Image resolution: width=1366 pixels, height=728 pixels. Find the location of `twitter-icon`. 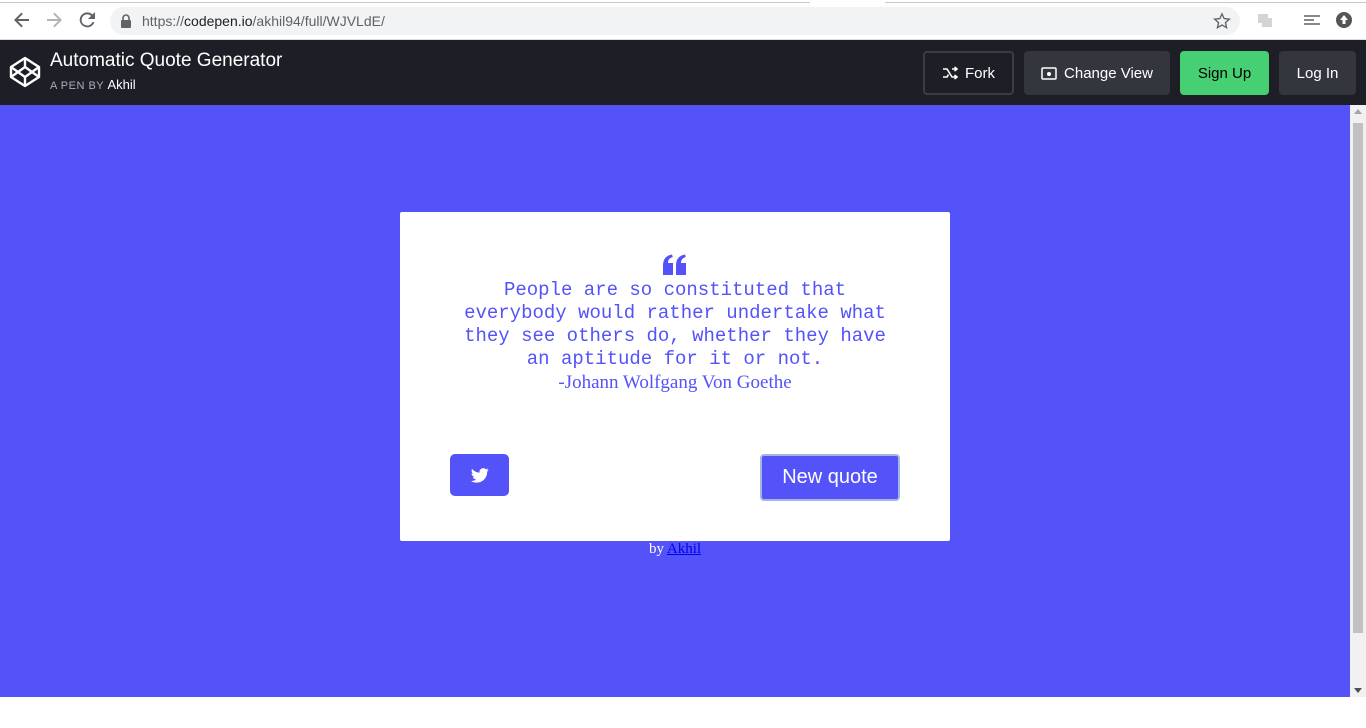

twitter-icon is located at coordinates (479, 475).